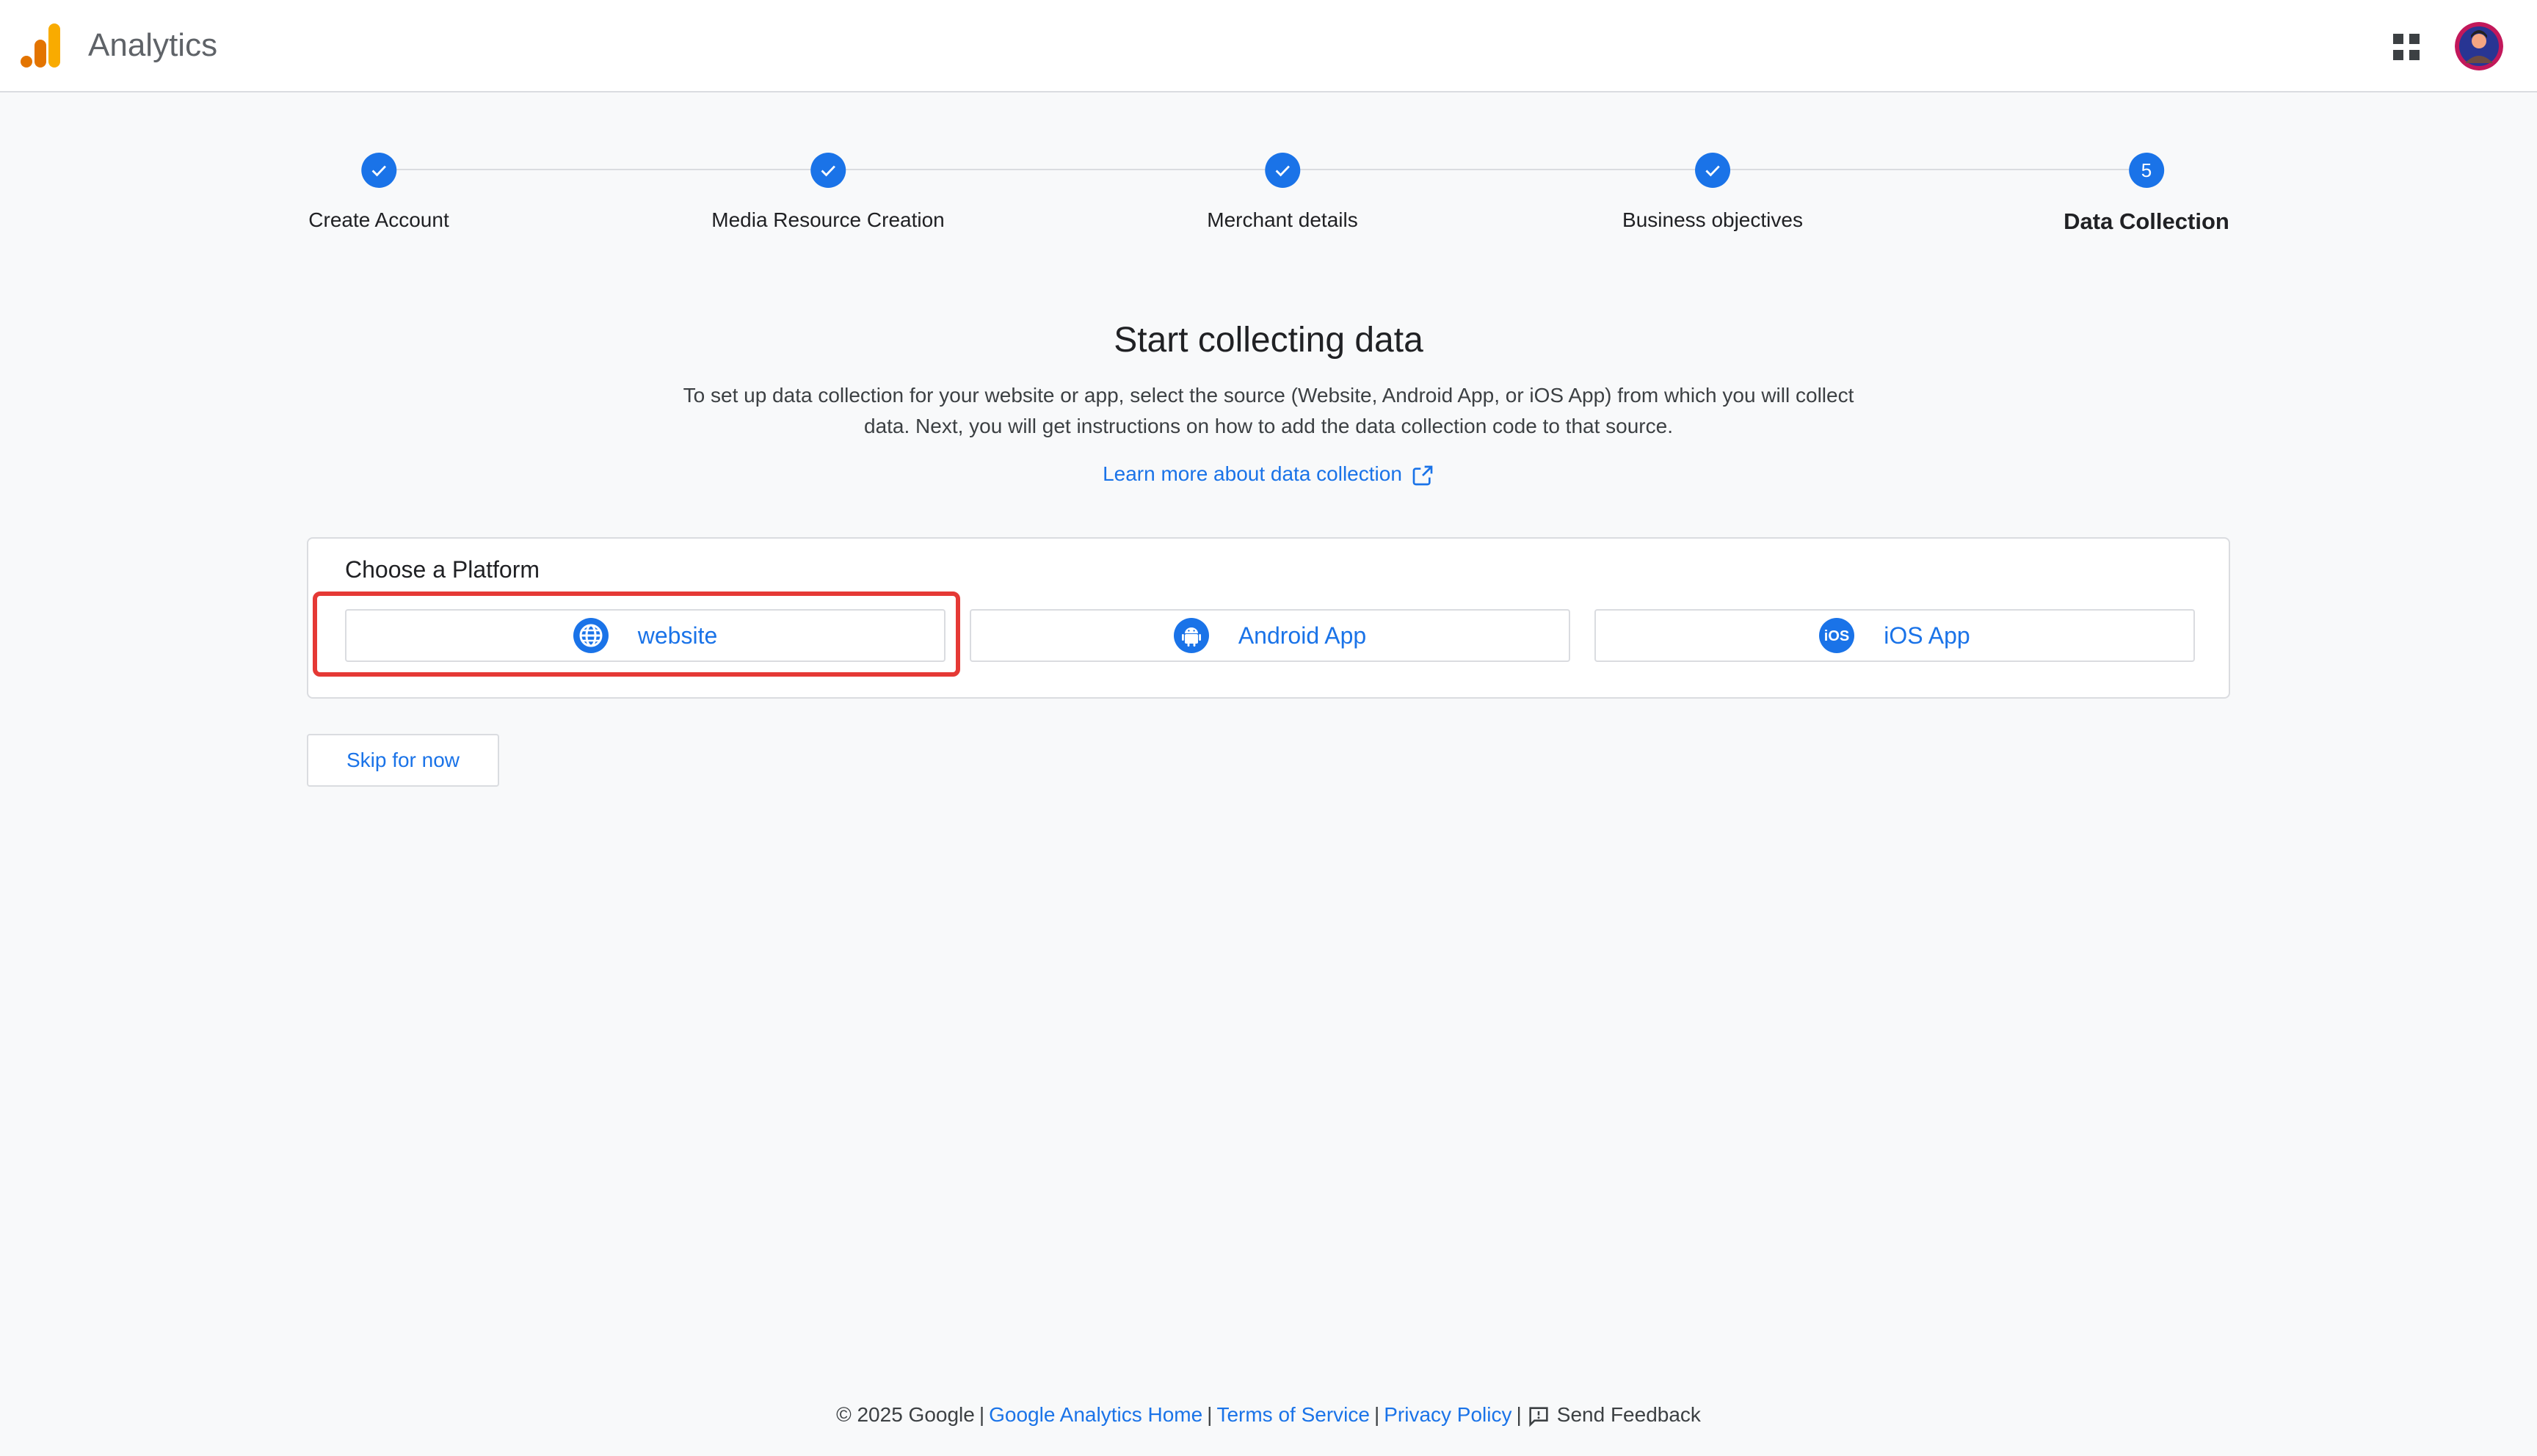 The image size is (2537, 1456). What do you see at coordinates (828, 192) in the screenshot?
I see `step-media-resource-creation: Media Resource Creation` at bounding box center [828, 192].